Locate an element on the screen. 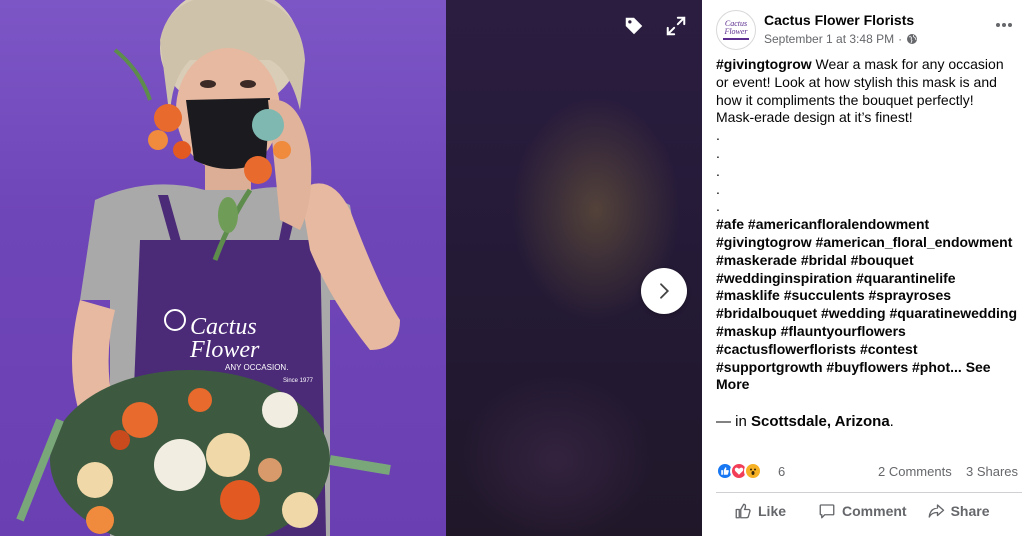 Image resolution: width=1024 pixels, height=536 pixels. tag-photo-button is located at coordinates (634, 26).